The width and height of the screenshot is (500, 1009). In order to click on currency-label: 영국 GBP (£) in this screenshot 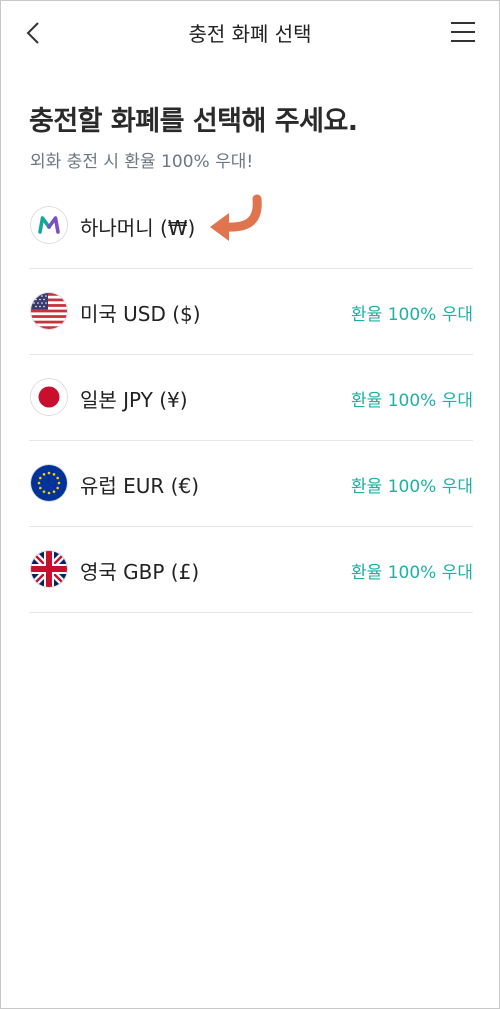, I will do `click(140, 572)`.